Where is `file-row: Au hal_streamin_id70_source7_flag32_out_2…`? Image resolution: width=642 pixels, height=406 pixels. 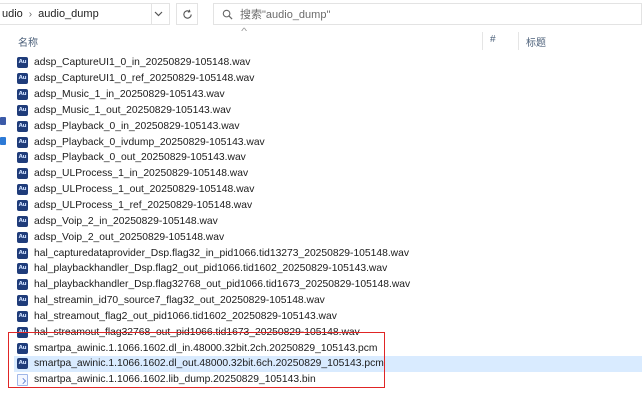
file-row: Au hal_streamin_id70_source7_flag32_out_2… is located at coordinates (328, 301).